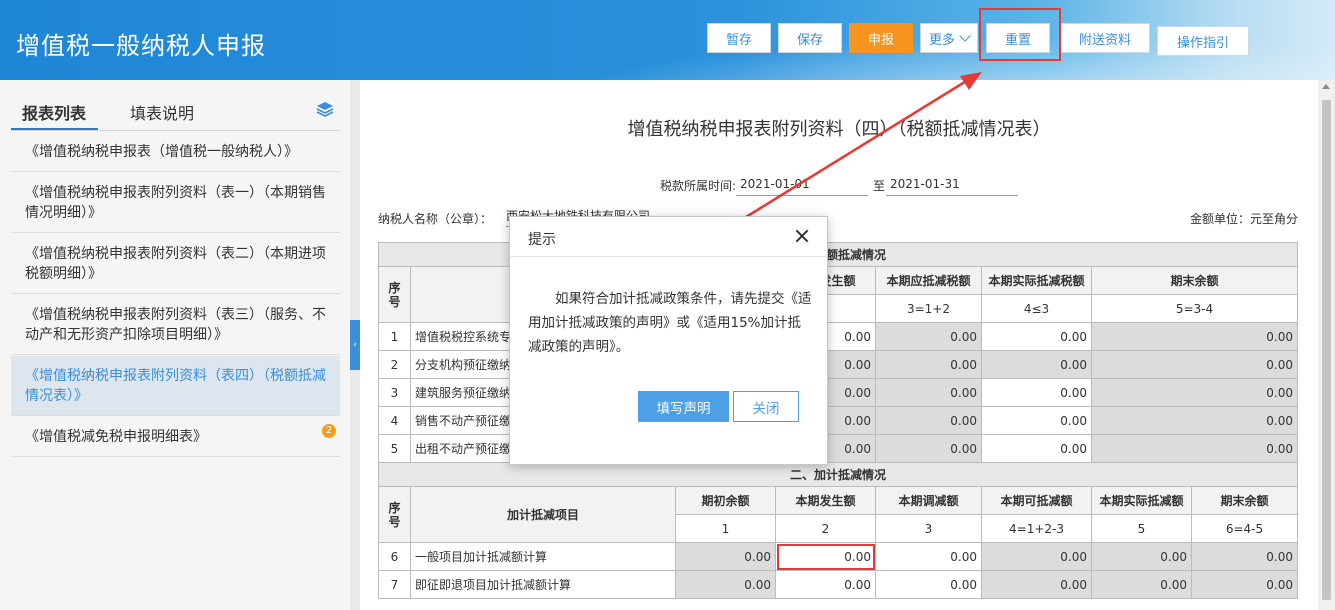 This screenshot has width=1335, height=610. What do you see at coordinates (881, 38) in the screenshot?
I see `declare-button: 申报` at bounding box center [881, 38].